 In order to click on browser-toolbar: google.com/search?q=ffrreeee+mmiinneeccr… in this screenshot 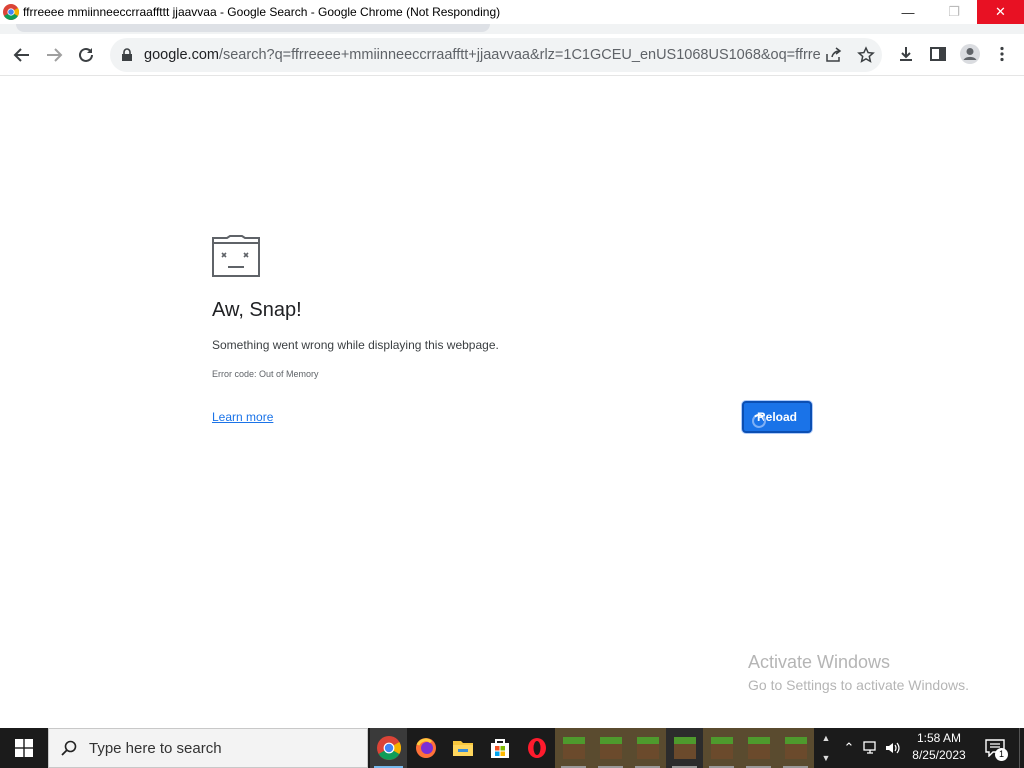, I will do `click(512, 55)`.